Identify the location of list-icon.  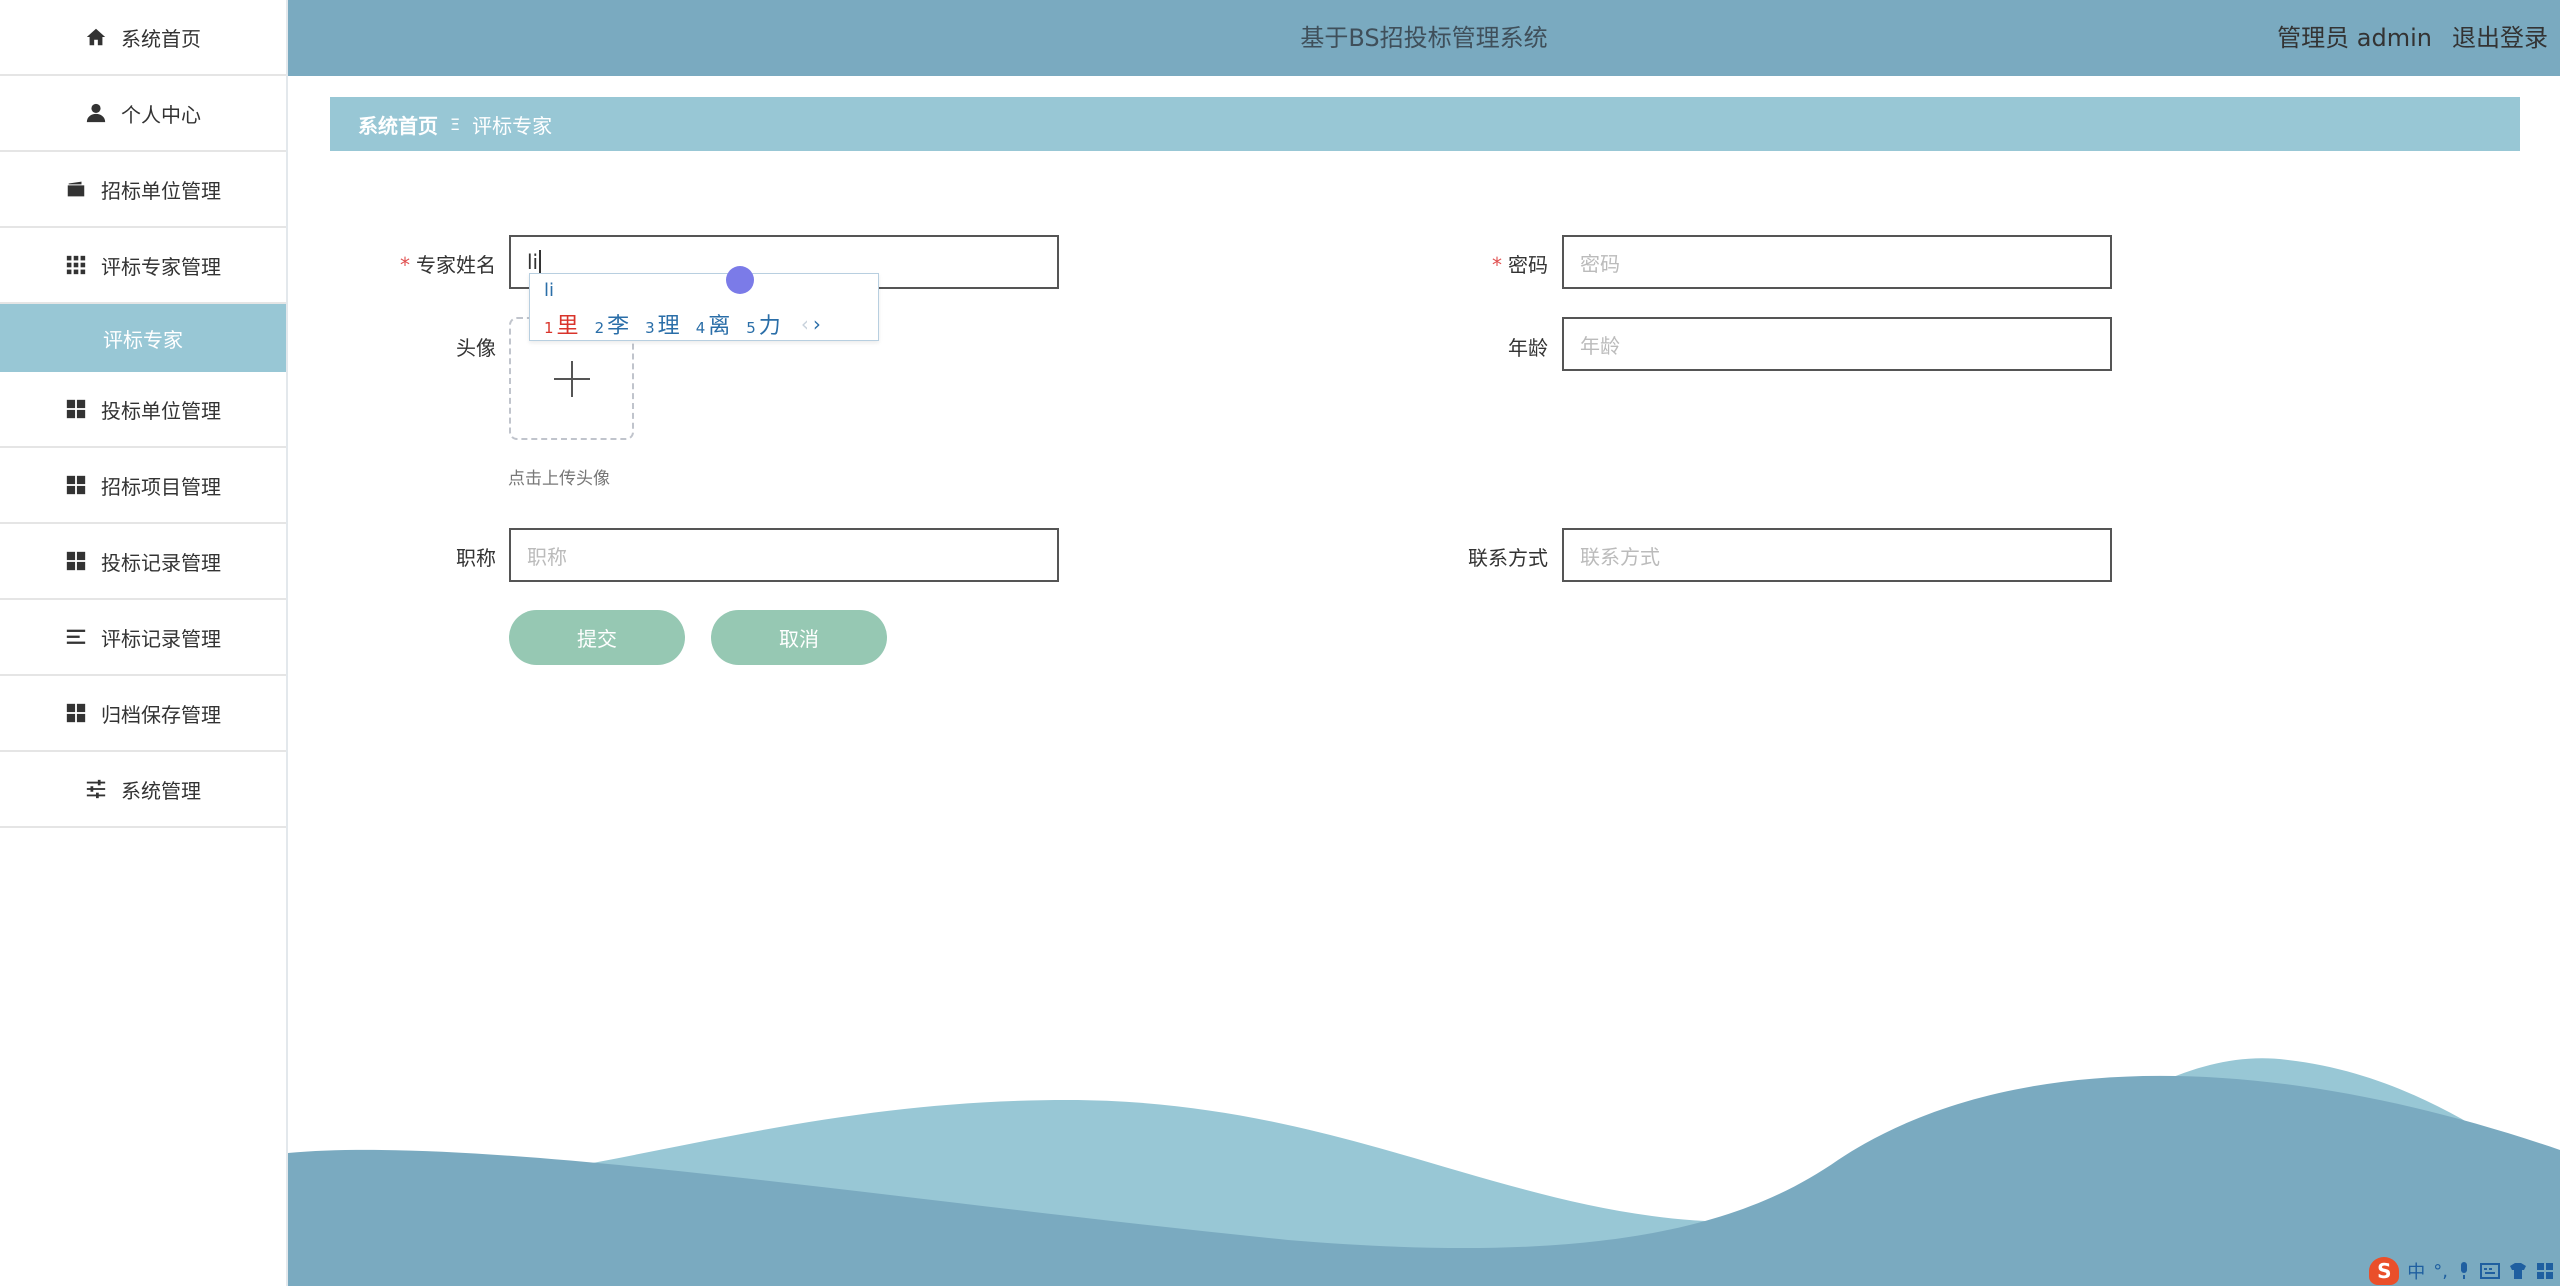
(76, 637).